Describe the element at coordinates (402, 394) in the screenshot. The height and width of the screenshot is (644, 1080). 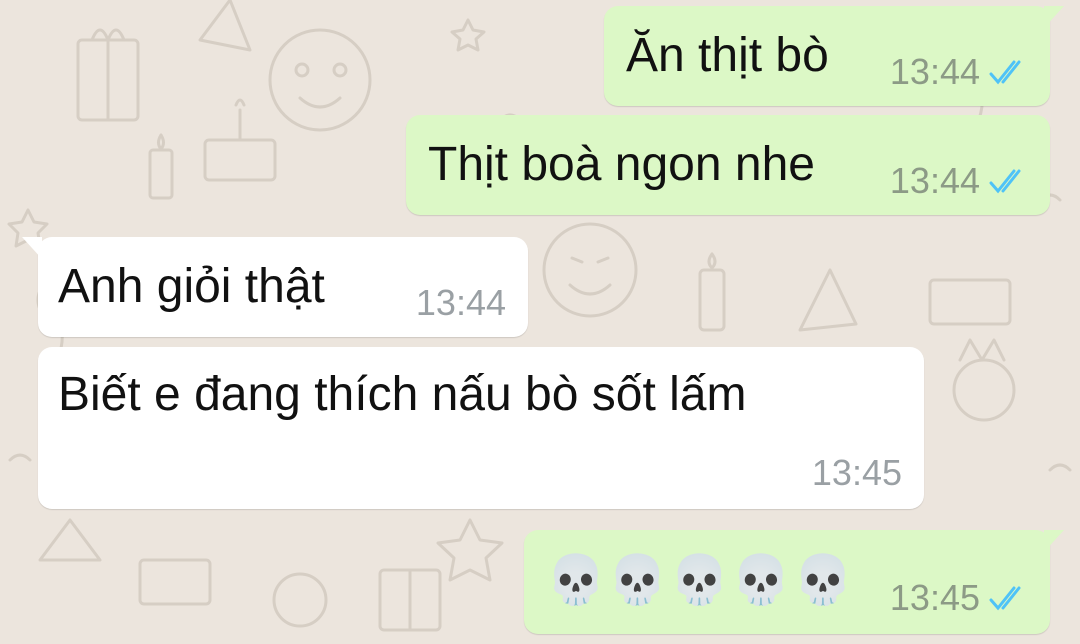
I see `message-text: Biết e đang thích nấu bò sốt lấm` at that location.